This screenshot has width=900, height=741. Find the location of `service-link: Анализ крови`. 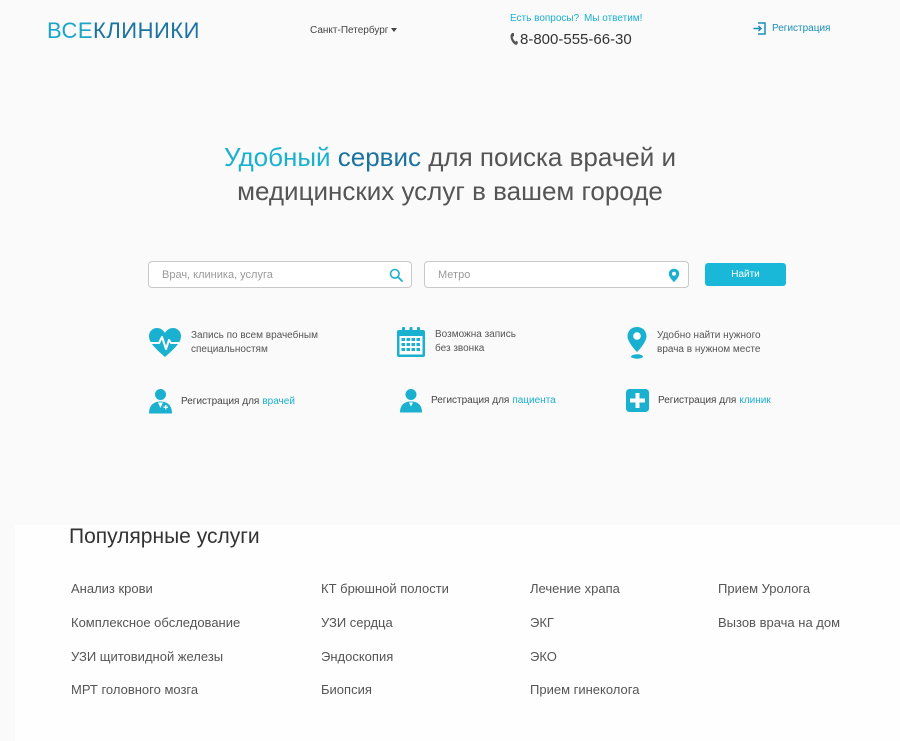

service-link: Анализ крови is located at coordinates (112, 588).